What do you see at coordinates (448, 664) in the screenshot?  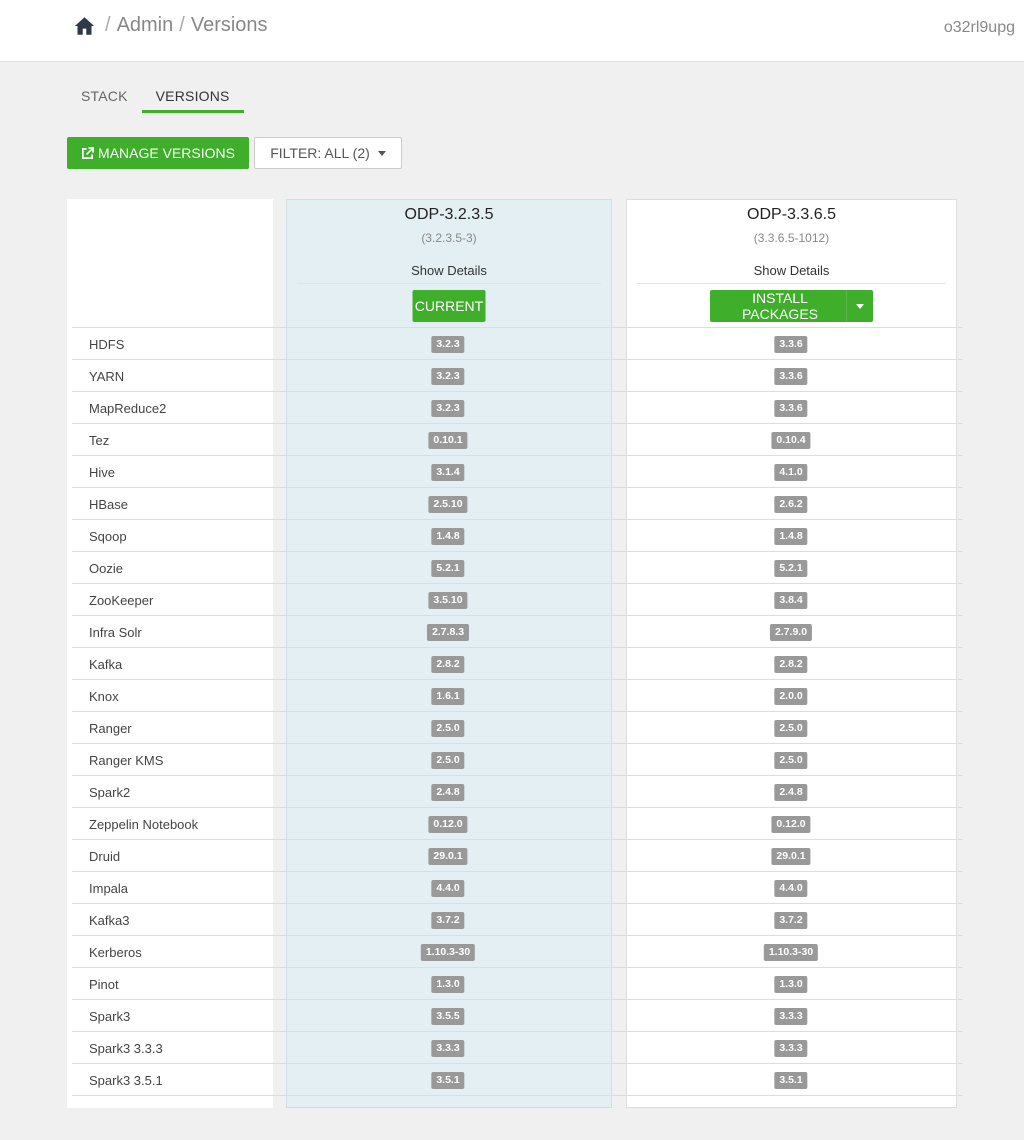 I see `version-badge-current: 2.8.2` at bounding box center [448, 664].